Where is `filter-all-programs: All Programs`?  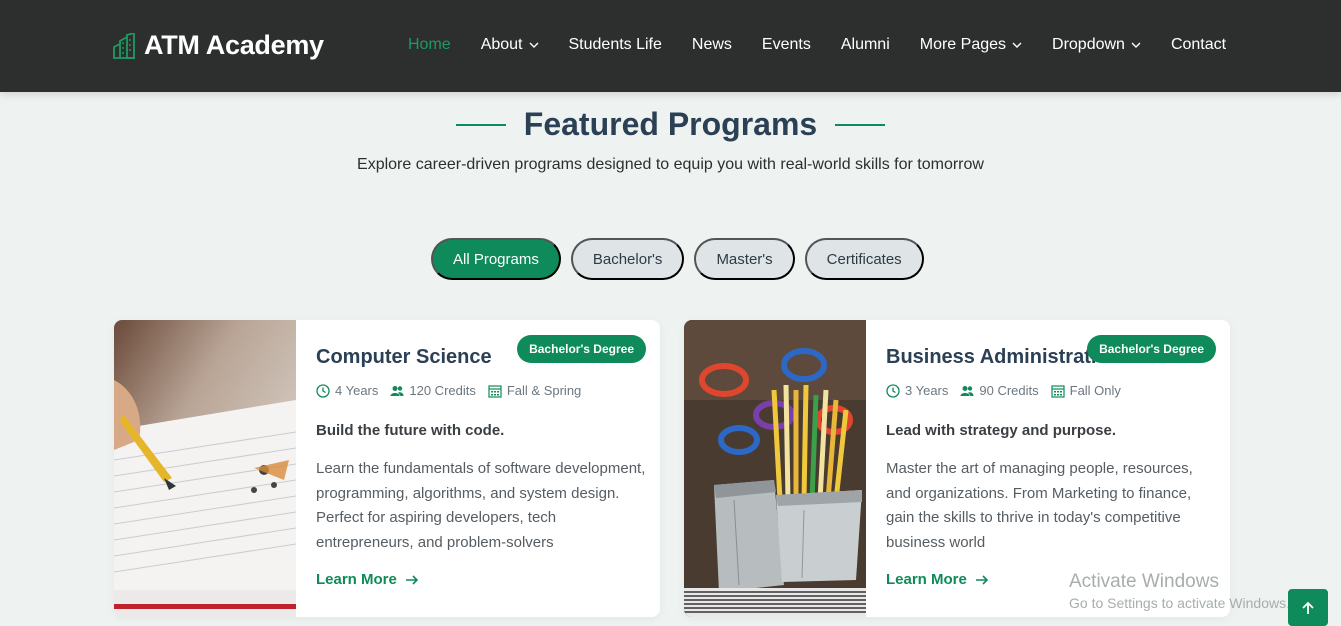
filter-all-programs: All Programs is located at coordinates (496, 259).